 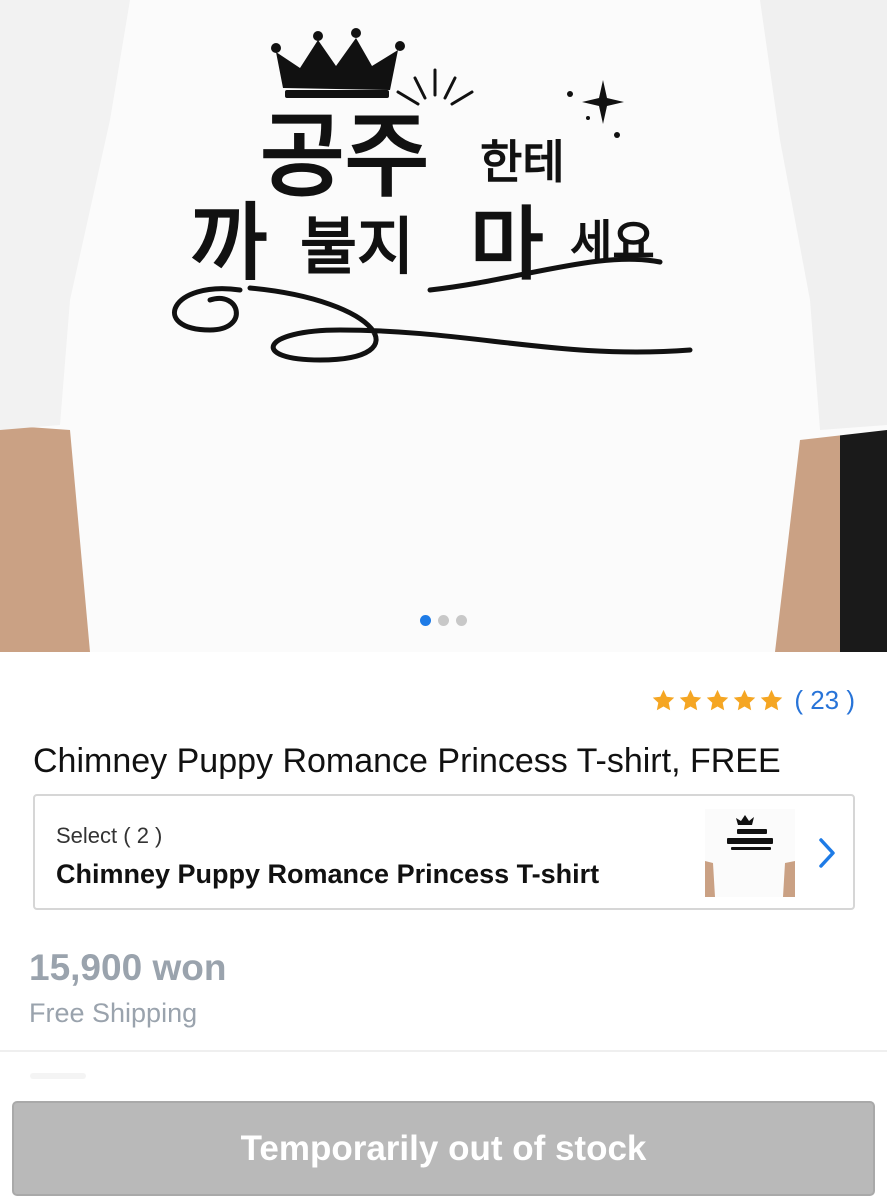 I want to click on out-of-stock-button: Temporarily out of stock, so click(x=443, y=1148).